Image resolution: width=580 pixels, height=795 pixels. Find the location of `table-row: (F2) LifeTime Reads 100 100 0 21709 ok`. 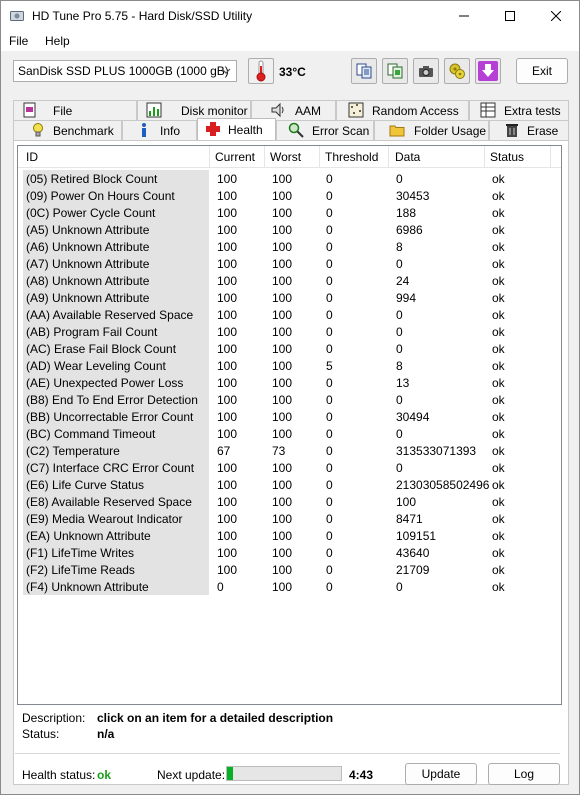

table-row: (F2) LifeTime Reads 100 100 0 21709 ok is located at coordinates (289, 569).